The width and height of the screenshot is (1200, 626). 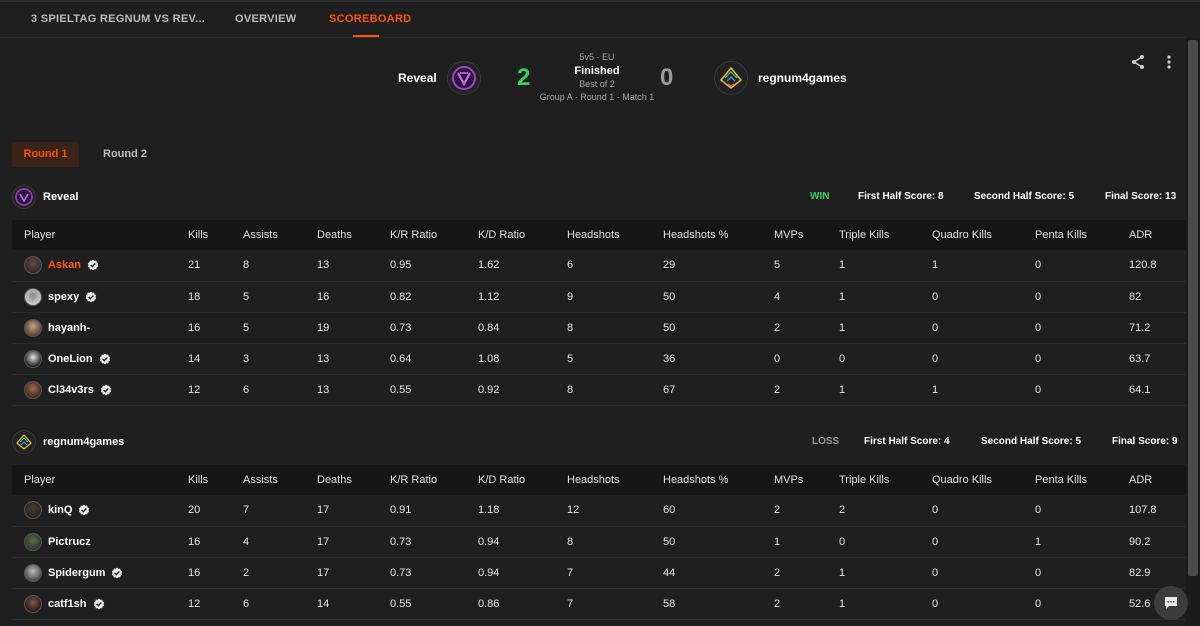 What do you see at coordinates (597, 57) in the screenshot?
I see `match-format: 5v5 · EU` at bounding box center [597, 57].